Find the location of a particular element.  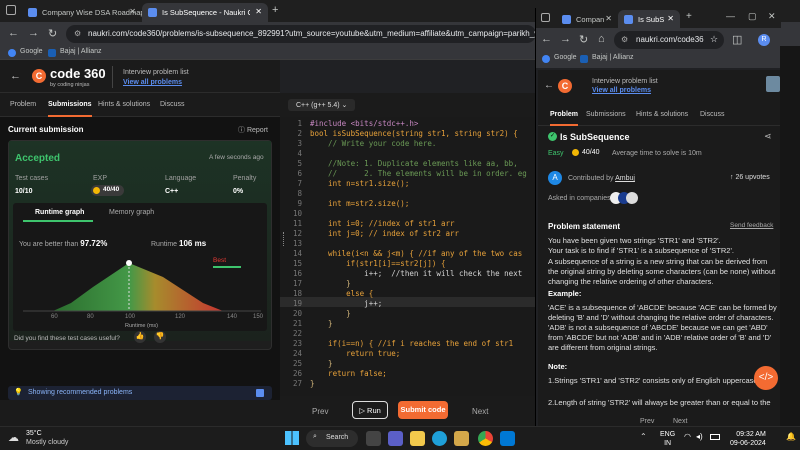

right-scrollbar is located at coordinates (790, 236).